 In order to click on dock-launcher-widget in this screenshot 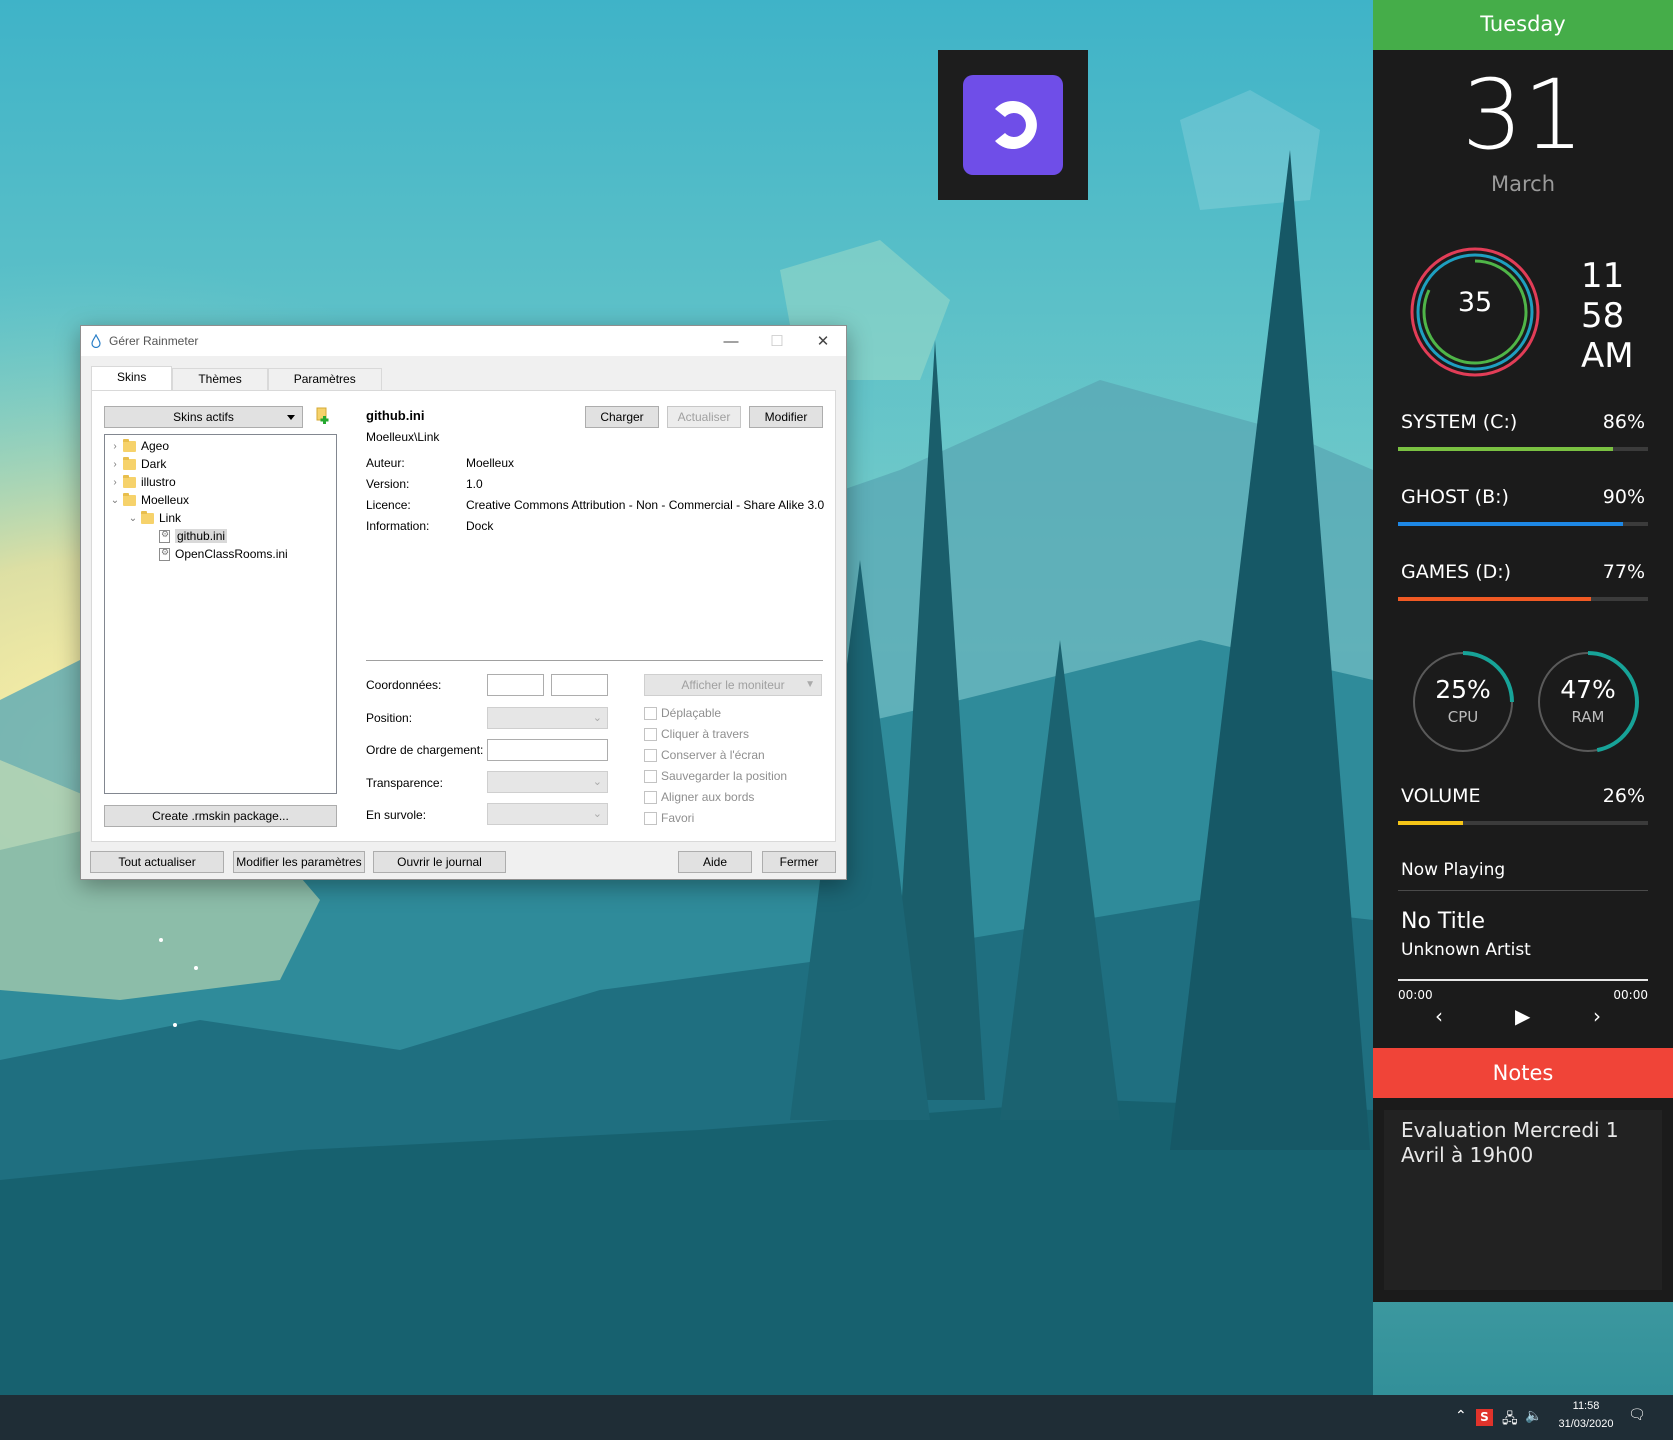, I will do `click(1013, 125)`.